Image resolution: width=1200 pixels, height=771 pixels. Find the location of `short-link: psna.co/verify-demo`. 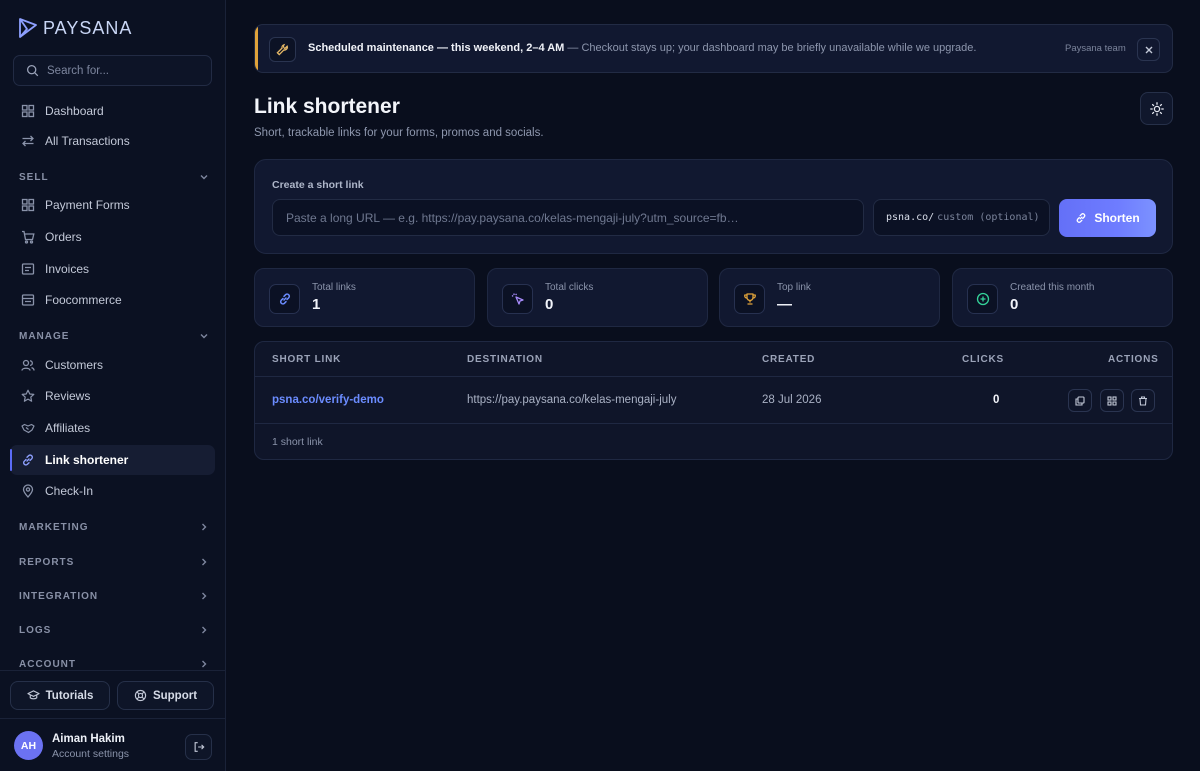

short-link: psna.co/verify-demo is located at coordinates (328, 400).